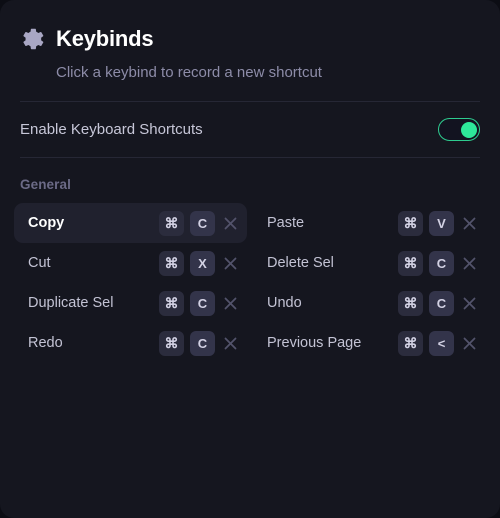  What do you see at coordinates (369, 263) in the screenshot?
I see `keybind-row: Delete Sel ⌘ C` at bounding box center [369, 263].